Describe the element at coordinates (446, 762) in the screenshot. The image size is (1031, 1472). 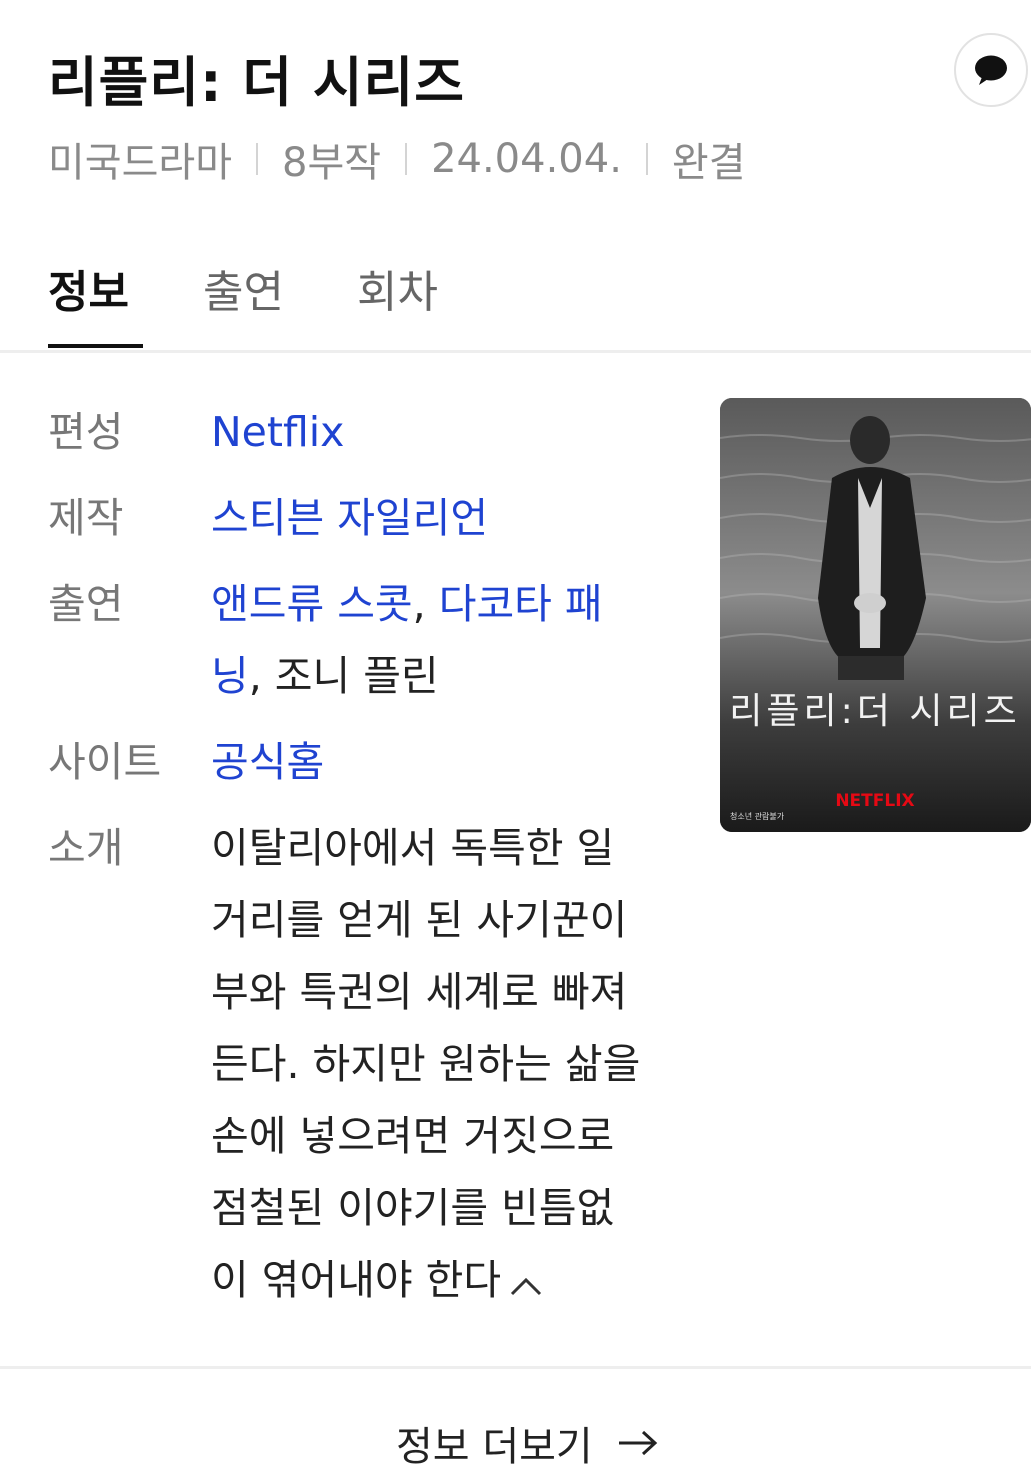
I see `official-site-link: 공식홈` at that location.